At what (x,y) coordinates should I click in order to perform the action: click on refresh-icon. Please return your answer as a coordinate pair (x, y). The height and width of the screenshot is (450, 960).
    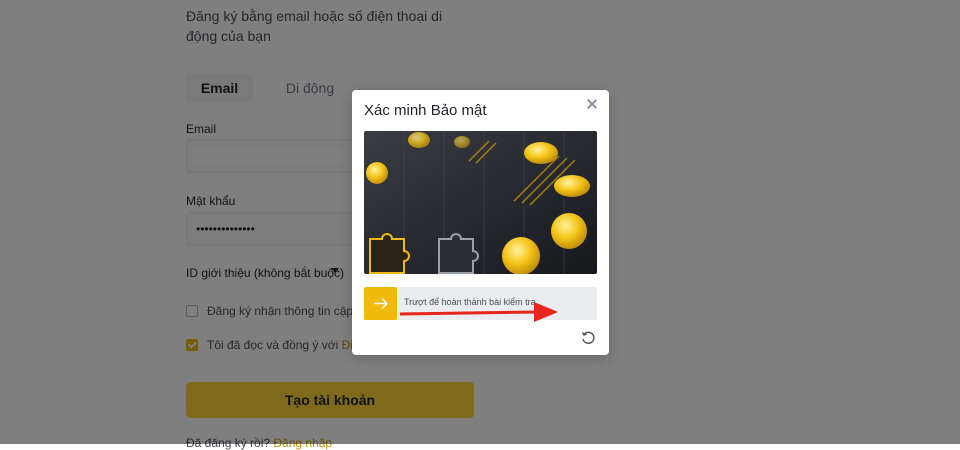
    Looking at the image, I should click on (588, 338).